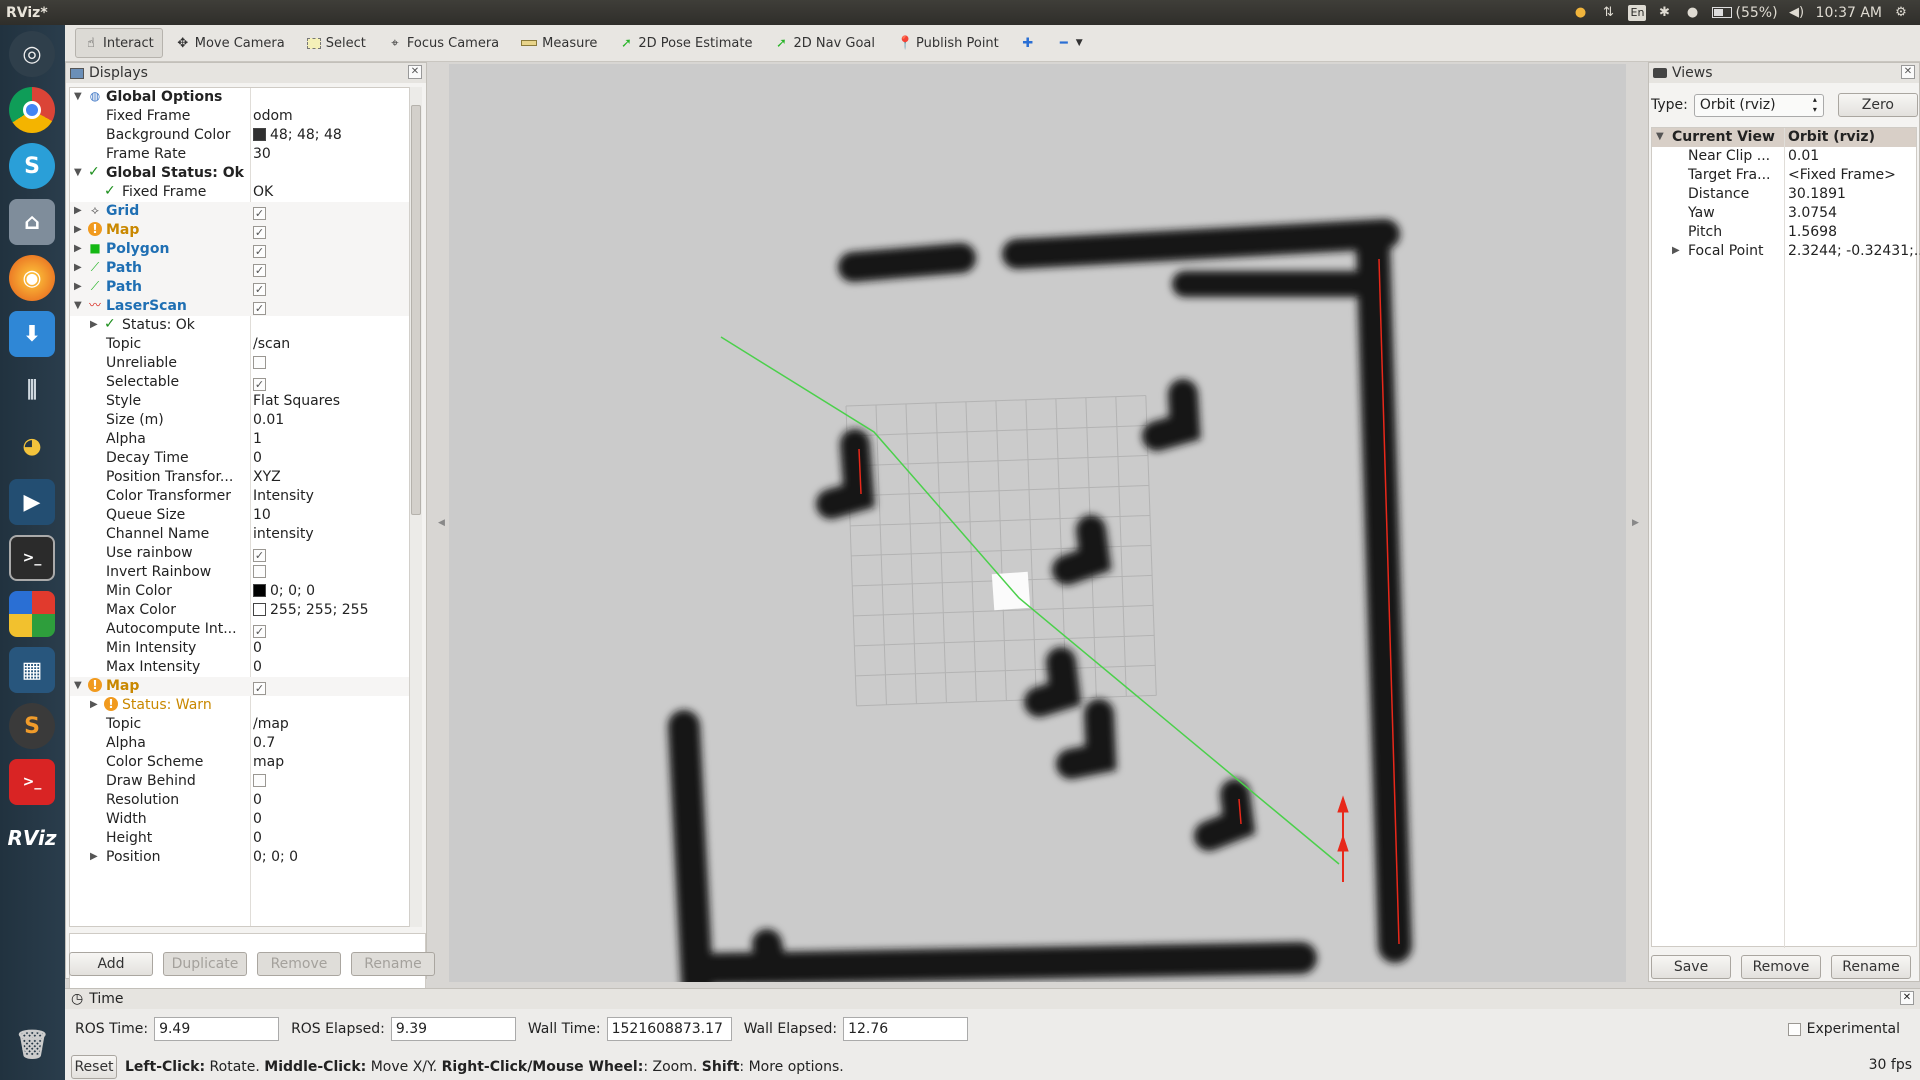  I want to click on row-value: 1, so click(257, 439).